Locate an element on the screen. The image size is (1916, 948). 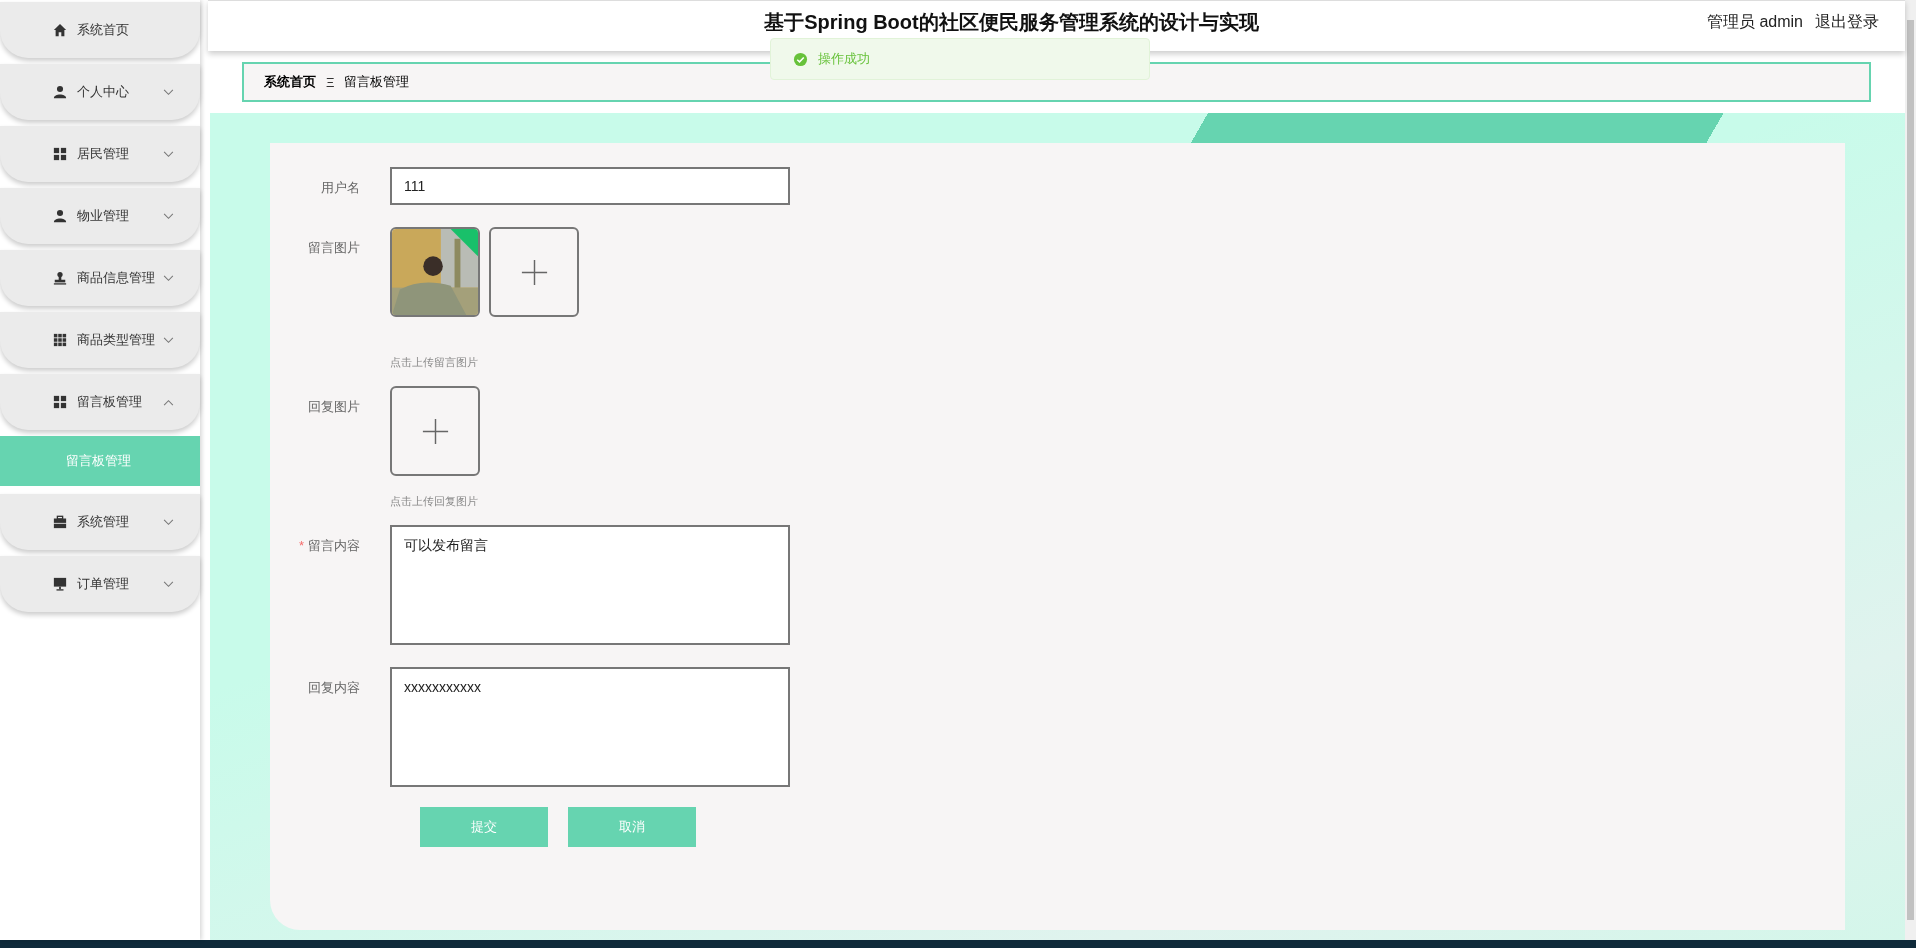
logout-link: 退出登录 is located at coordinates (1847, 22).